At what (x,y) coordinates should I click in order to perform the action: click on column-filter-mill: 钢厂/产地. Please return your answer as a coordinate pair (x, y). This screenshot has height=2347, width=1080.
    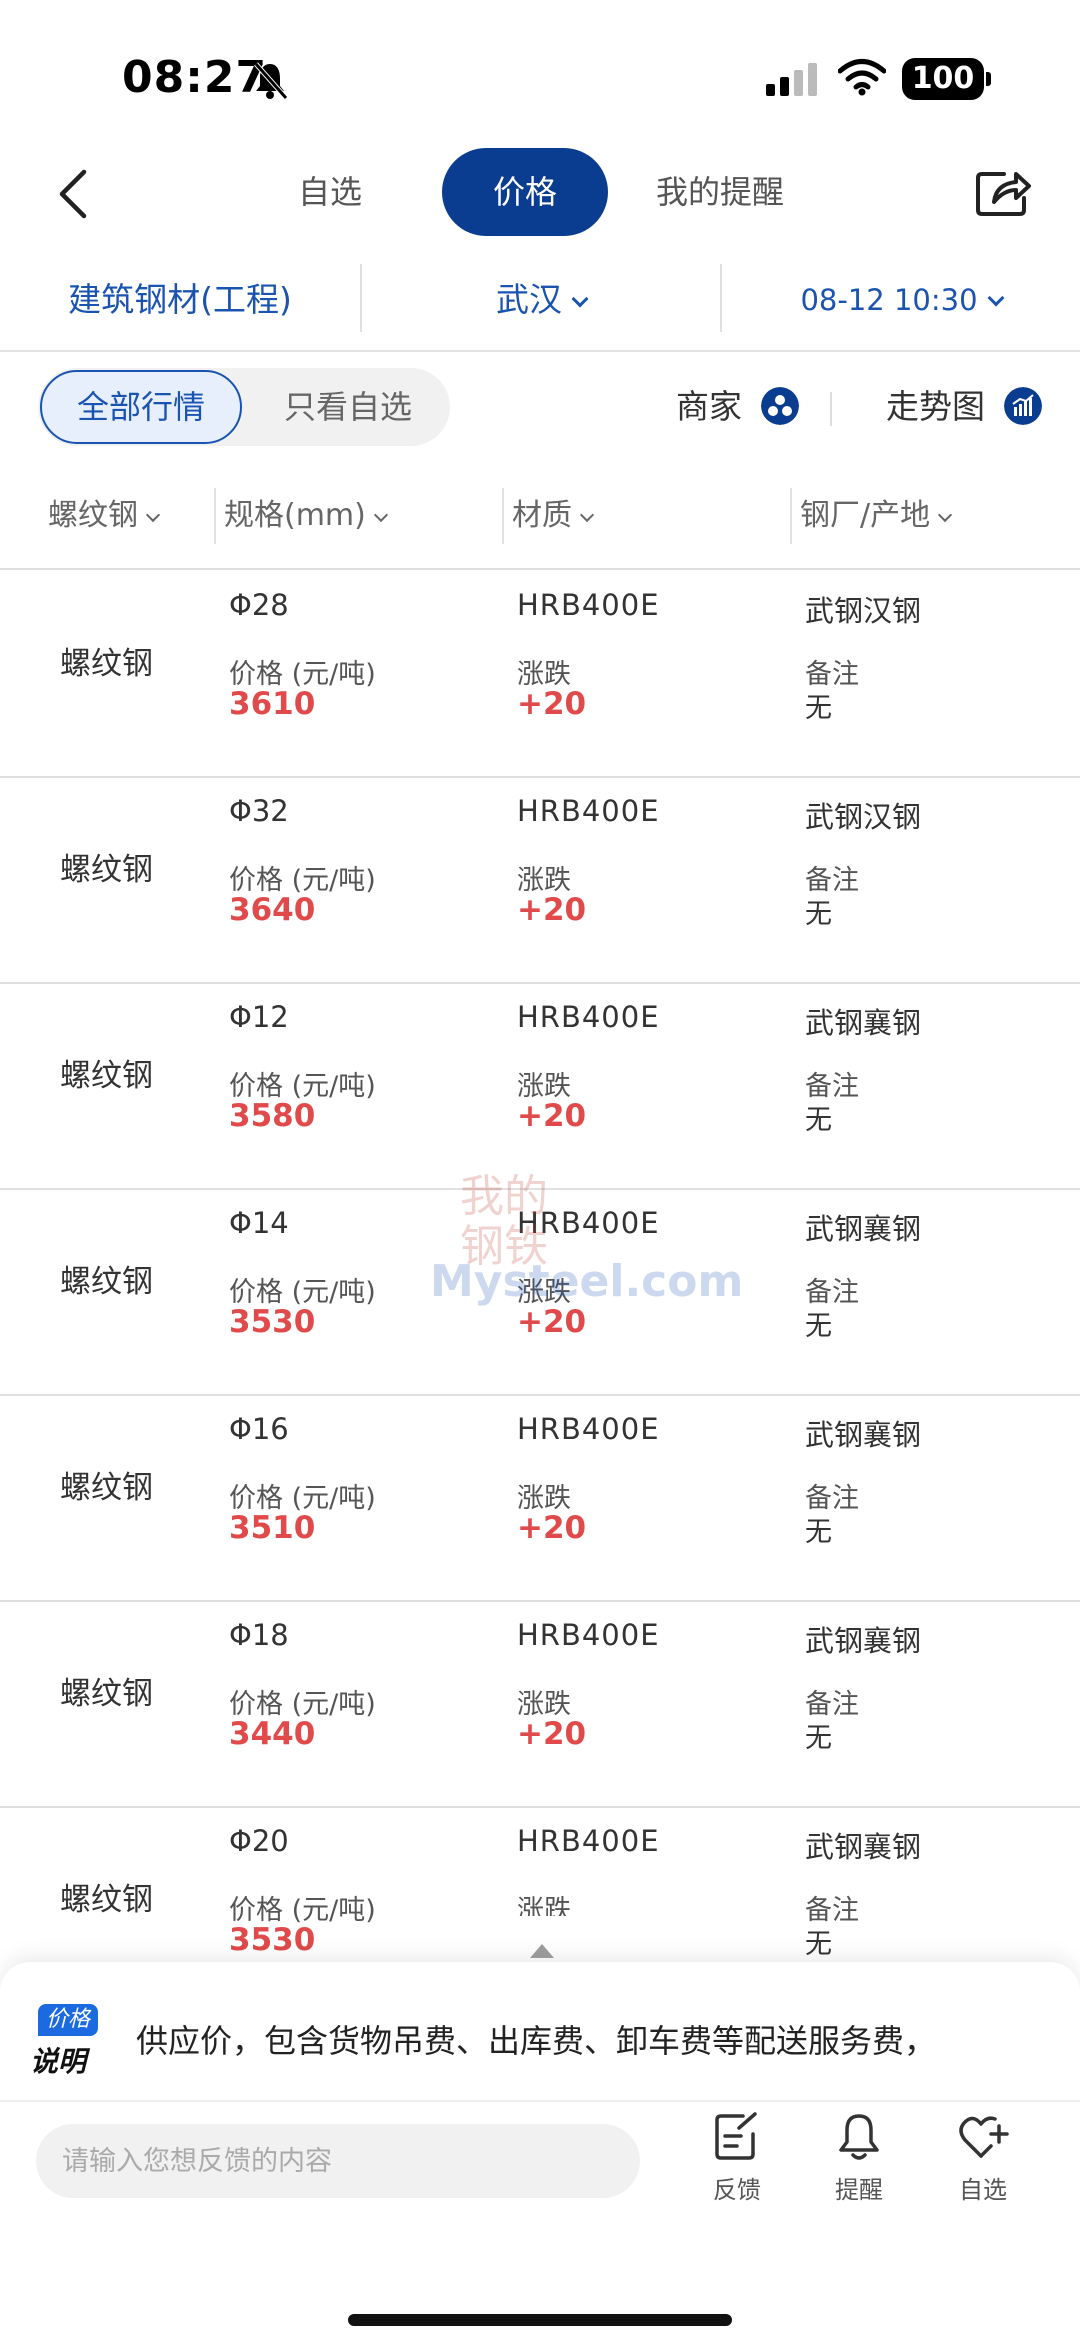
    Looking at the image, I should click on (876, 516).